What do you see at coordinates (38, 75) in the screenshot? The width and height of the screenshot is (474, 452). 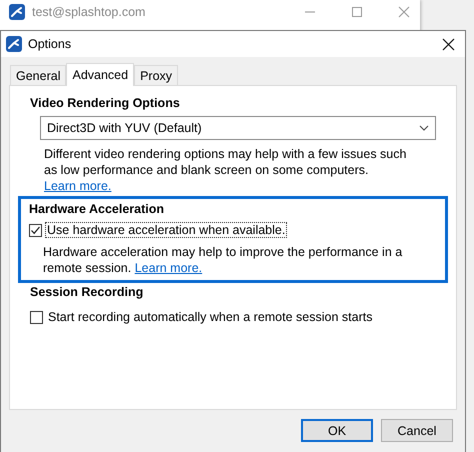 I see `tab: General` at bounding box center [38, 75].